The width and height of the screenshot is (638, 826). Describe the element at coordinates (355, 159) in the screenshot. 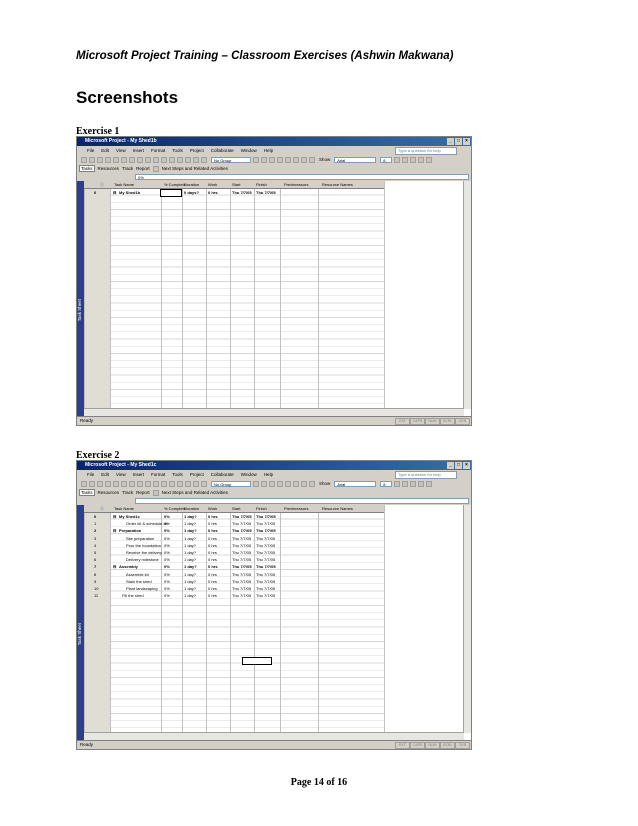

I see `font-dropdown: Arial` at that location.